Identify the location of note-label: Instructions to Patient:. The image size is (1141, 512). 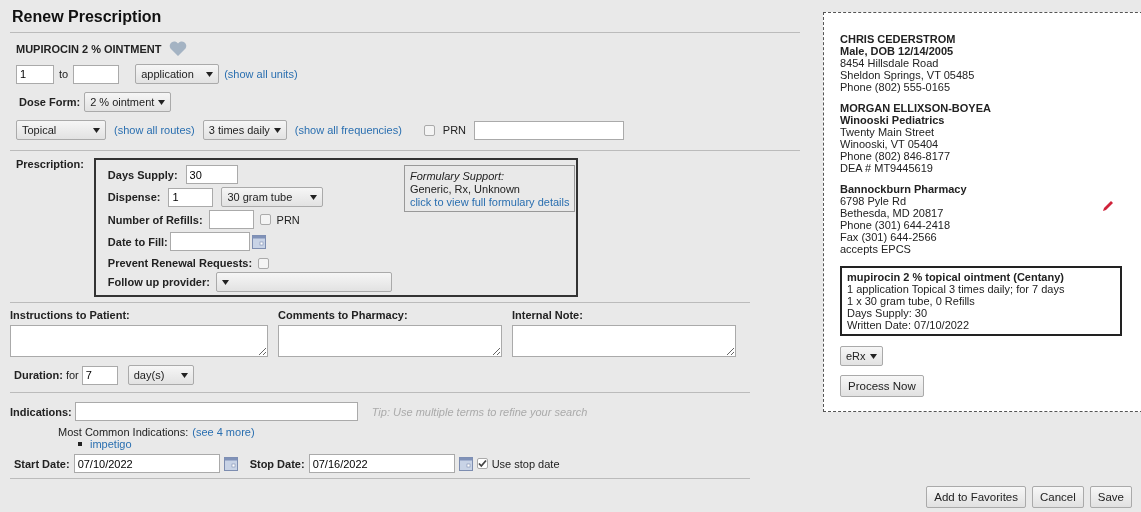
(70, 315).